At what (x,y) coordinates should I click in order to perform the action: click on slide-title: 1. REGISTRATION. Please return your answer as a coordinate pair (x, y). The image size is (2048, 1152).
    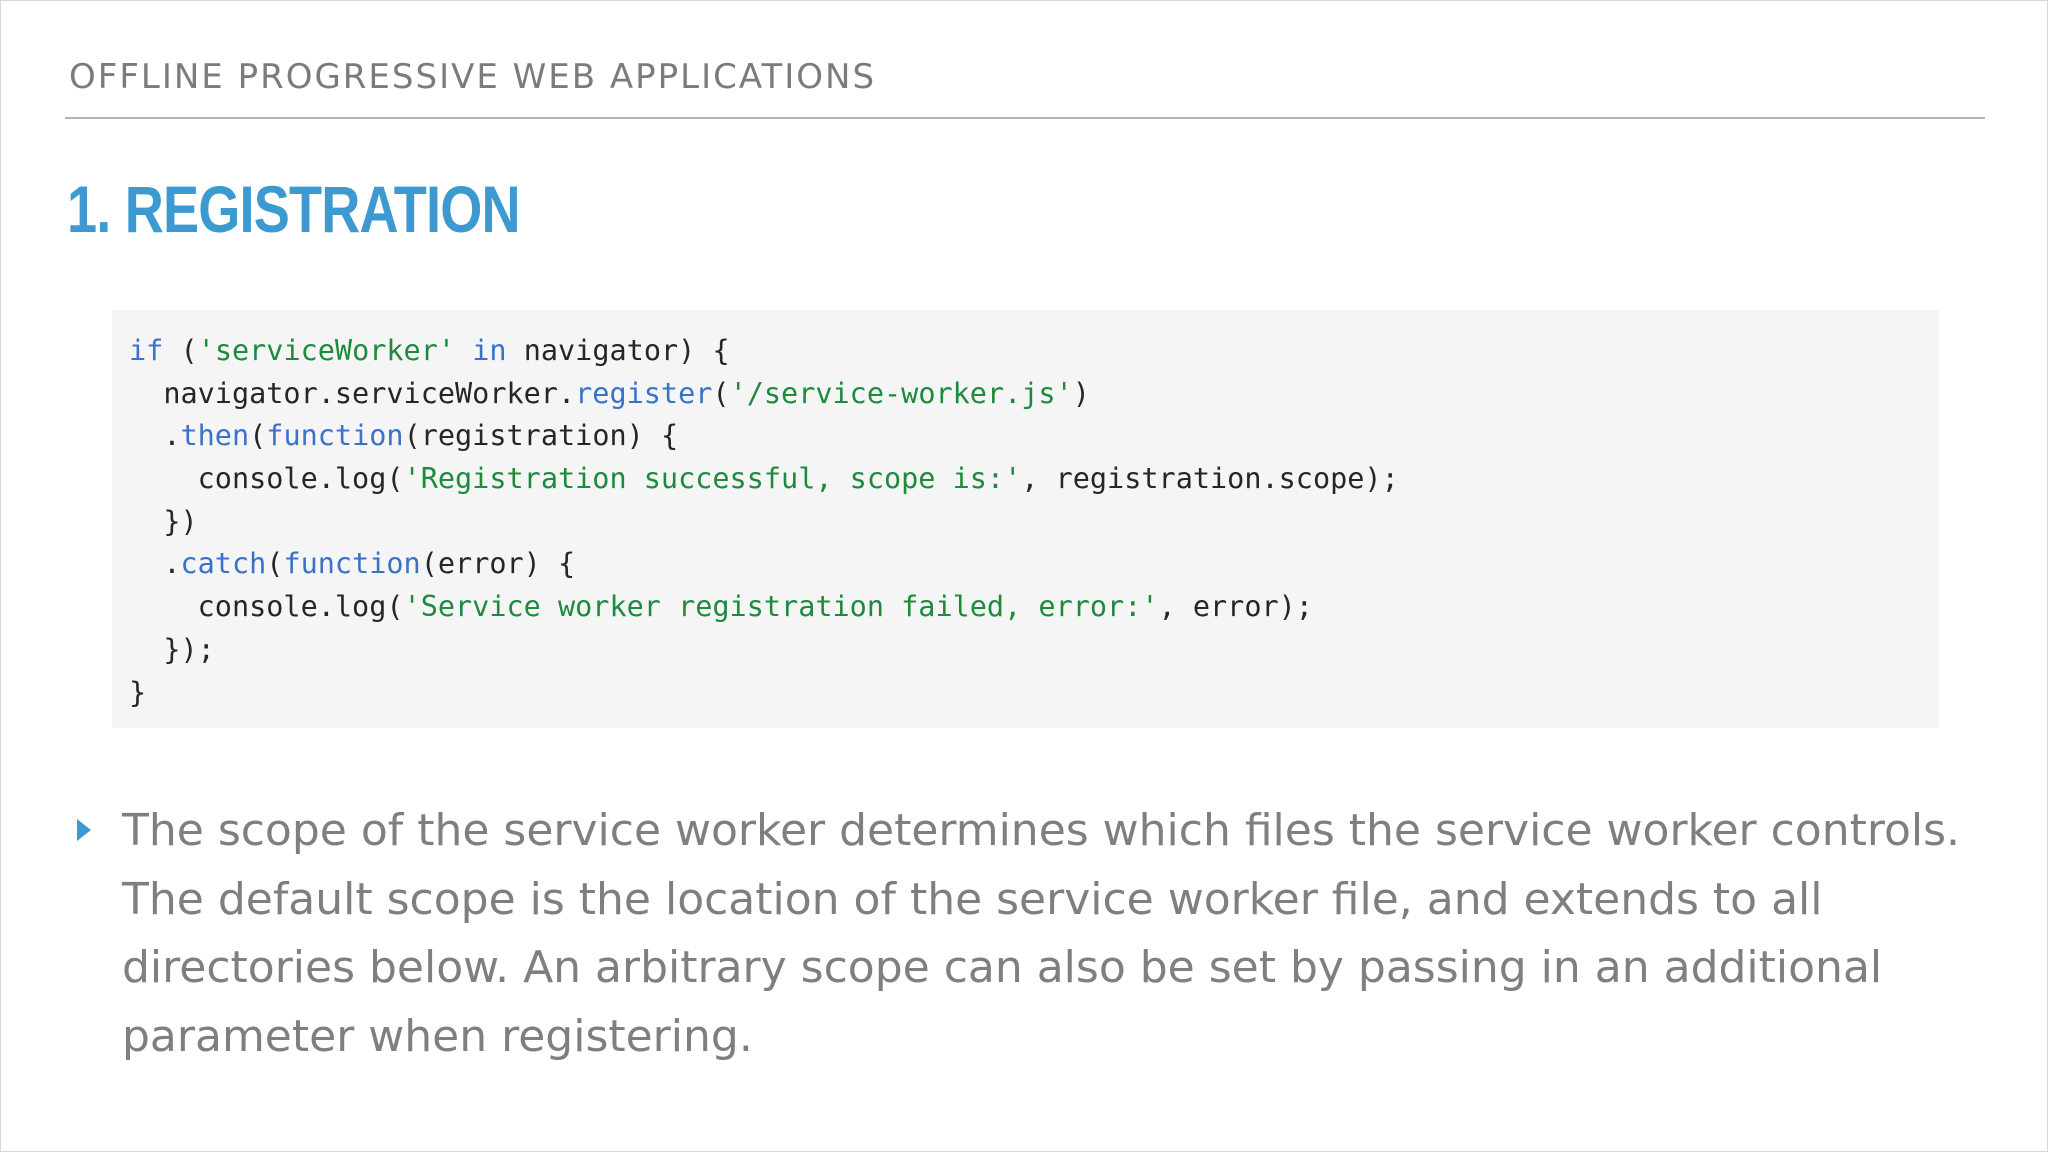
    Looking at the image, I should click on (294, 209).